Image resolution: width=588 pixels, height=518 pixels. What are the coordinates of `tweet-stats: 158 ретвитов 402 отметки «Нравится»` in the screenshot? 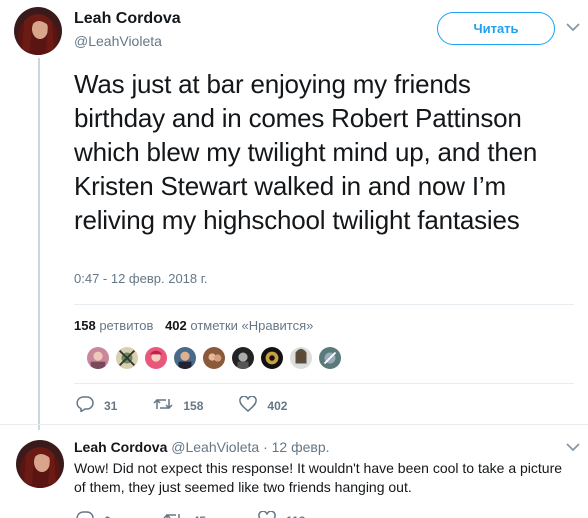 It's located at (193, 325).